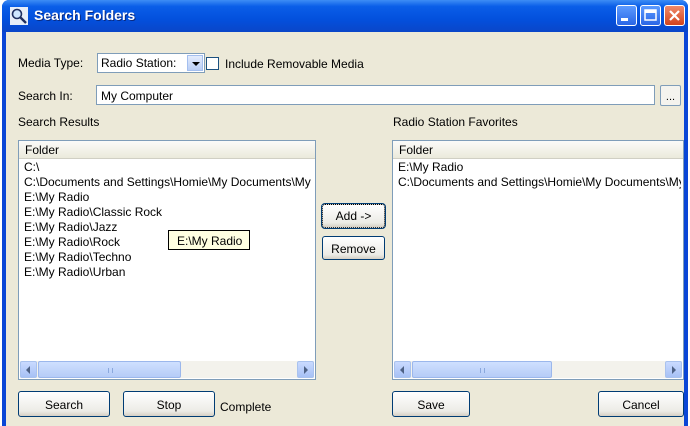 Image resolution: width=690 pixels, height=426 pixels. I want to click on media-type-select: Radio Station:, so click(151, 63).